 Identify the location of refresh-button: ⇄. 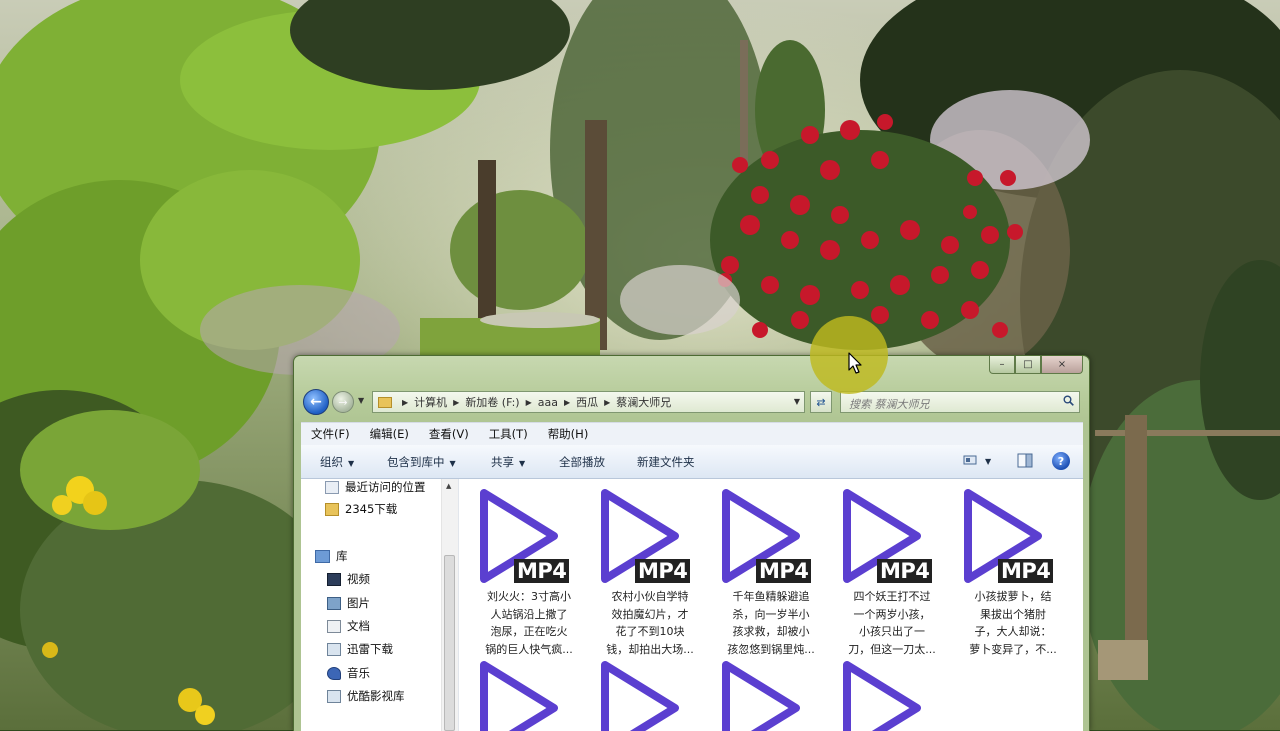
(821, 402).